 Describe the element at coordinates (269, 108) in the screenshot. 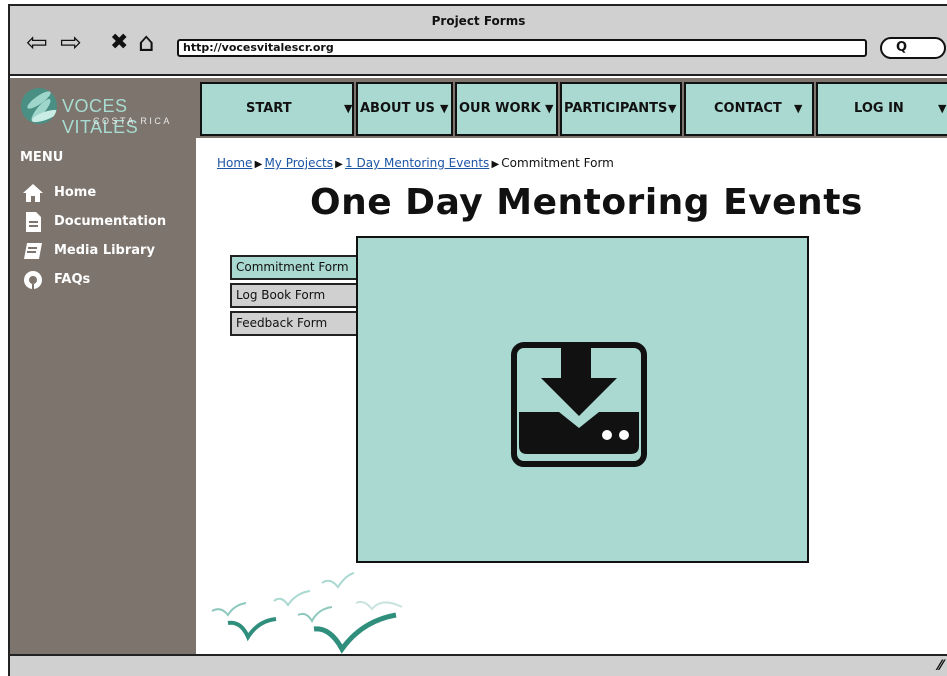

I see `nav-start-label: START` at that location.